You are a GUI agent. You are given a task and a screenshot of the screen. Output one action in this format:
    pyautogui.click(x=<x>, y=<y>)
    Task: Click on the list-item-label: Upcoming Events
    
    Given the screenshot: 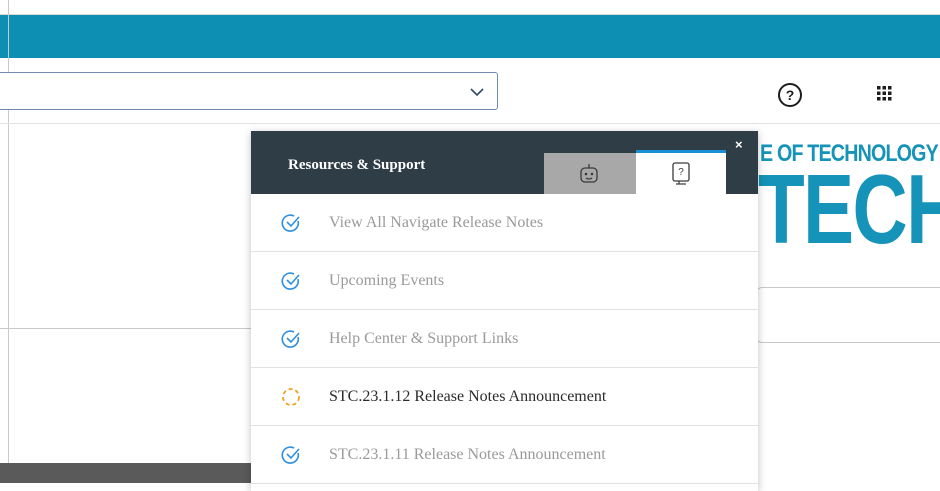 What is the action you would take?
    pyautogui.click(x=387, y=280)
    